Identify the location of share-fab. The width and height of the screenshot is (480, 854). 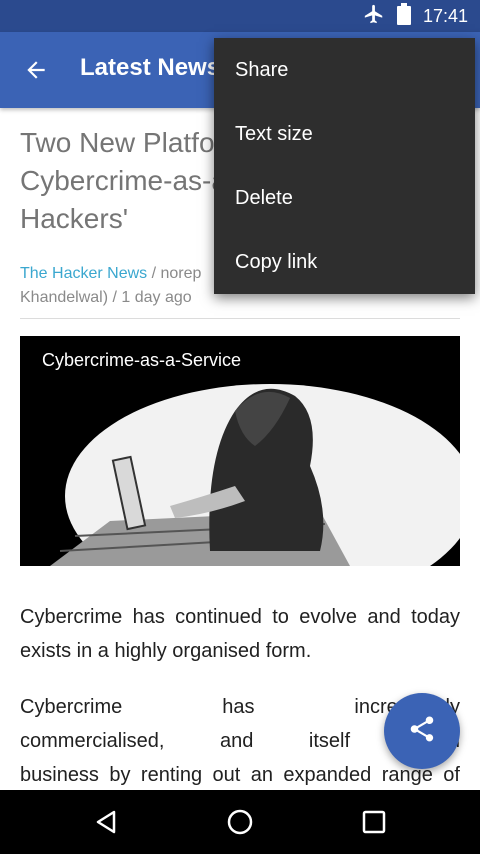
(422, 731).